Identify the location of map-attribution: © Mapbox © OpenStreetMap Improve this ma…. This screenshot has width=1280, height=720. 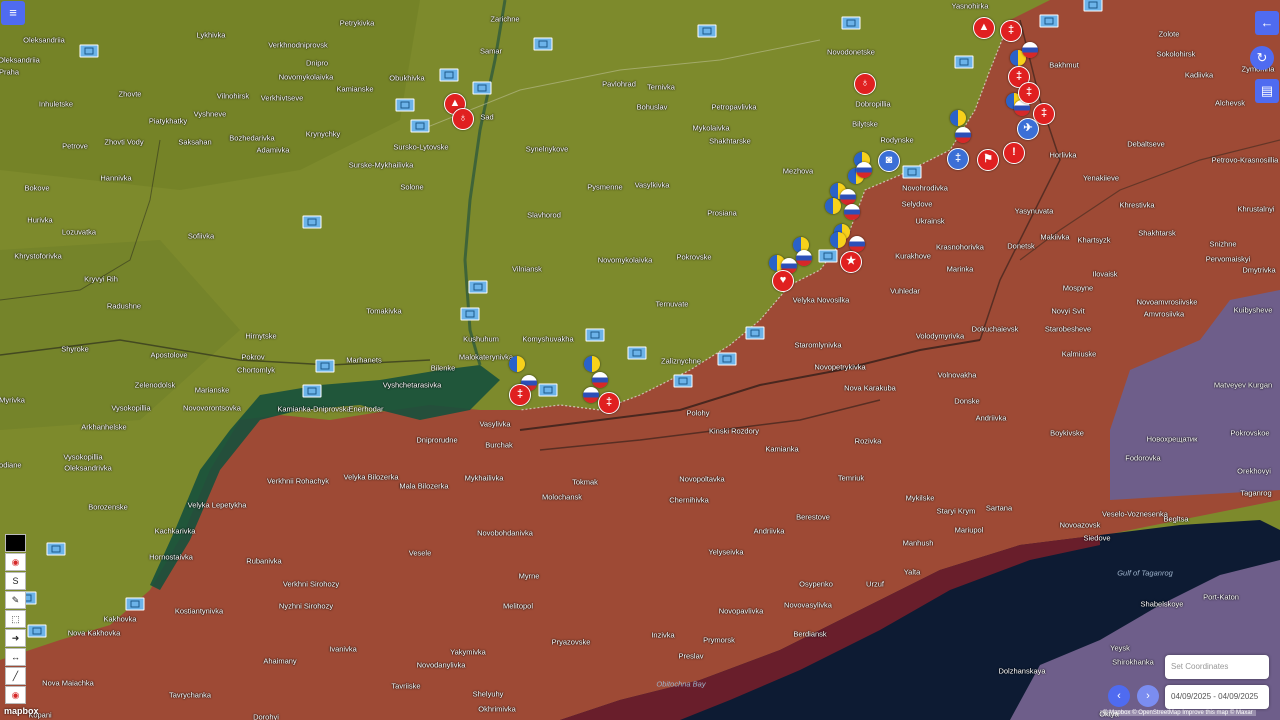
(1178, 713).